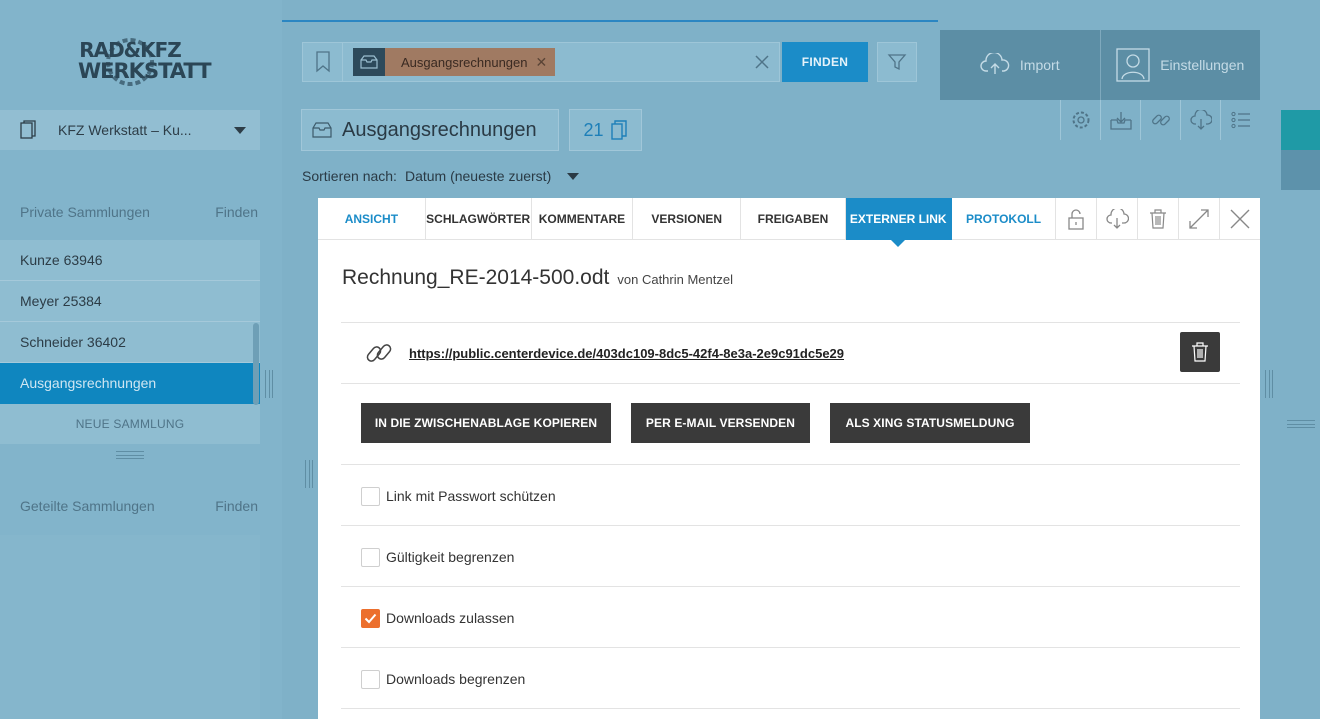 The width and height of the screenshot is (1320, 719). I want to click on scrollbar-thumb, so click(256, 364).